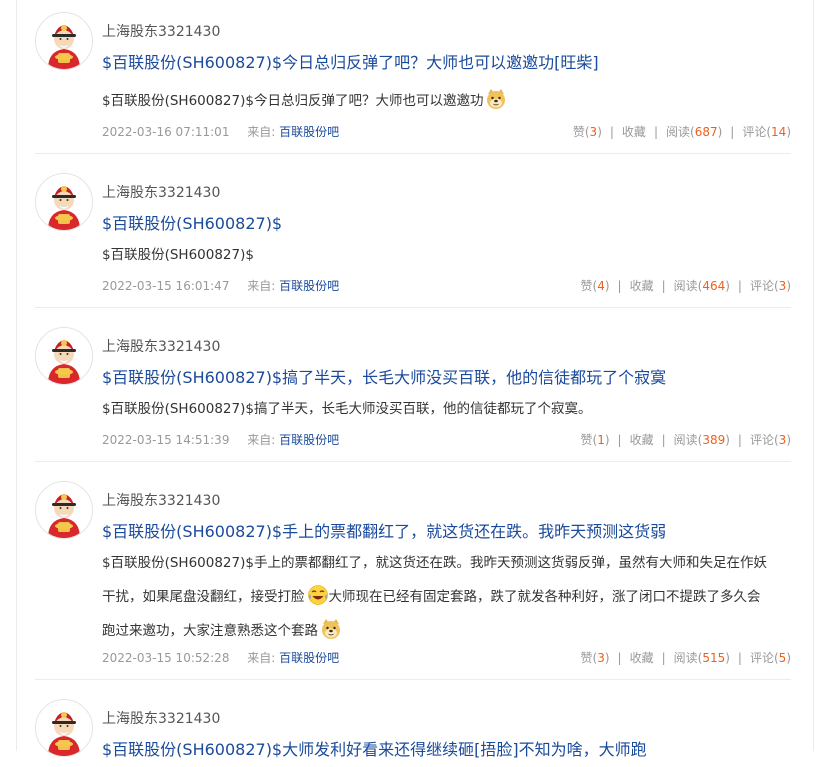 The width and height of the screenshot is (825, 767). I want to click on read-count-link: 阅读(515), so click(702, 658).